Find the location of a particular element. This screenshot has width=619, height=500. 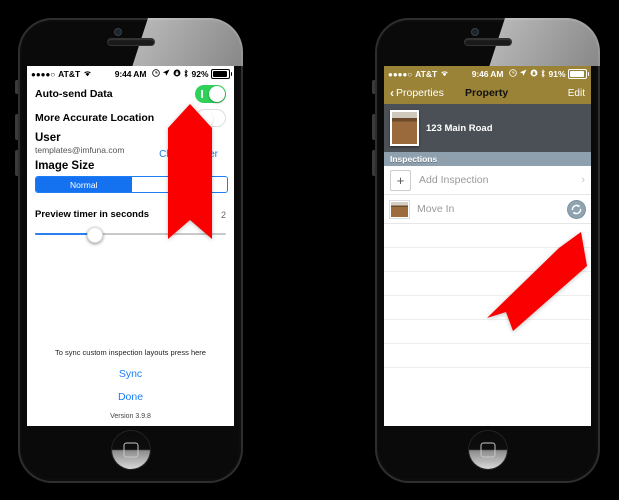

status-bar: ●●●●○ AT&T 9:46 AM 91% is located at coordinates (487, 74).